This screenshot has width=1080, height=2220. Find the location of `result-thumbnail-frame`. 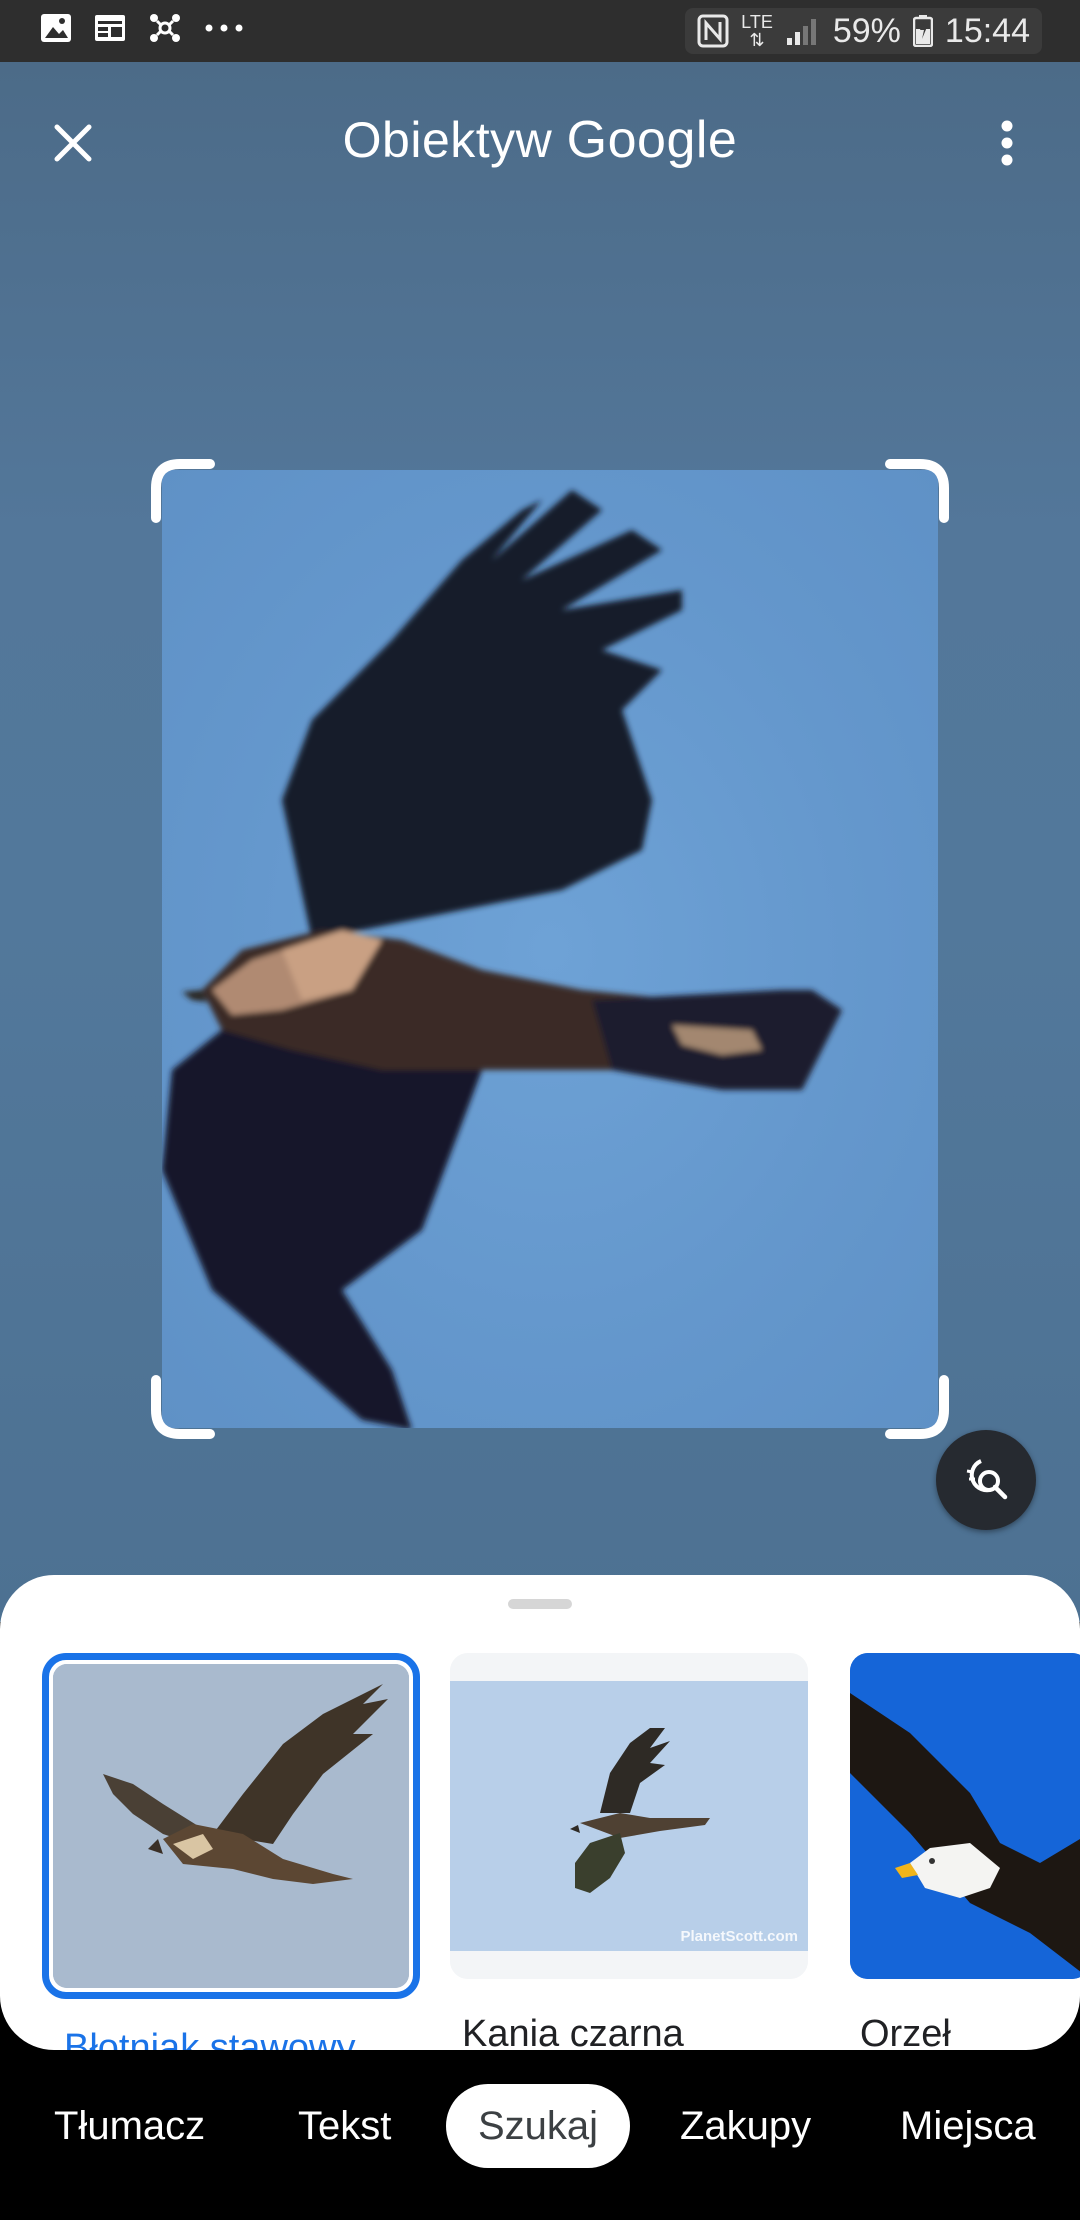

result-thumbnail-frame is located at coordinates (231, 1826).